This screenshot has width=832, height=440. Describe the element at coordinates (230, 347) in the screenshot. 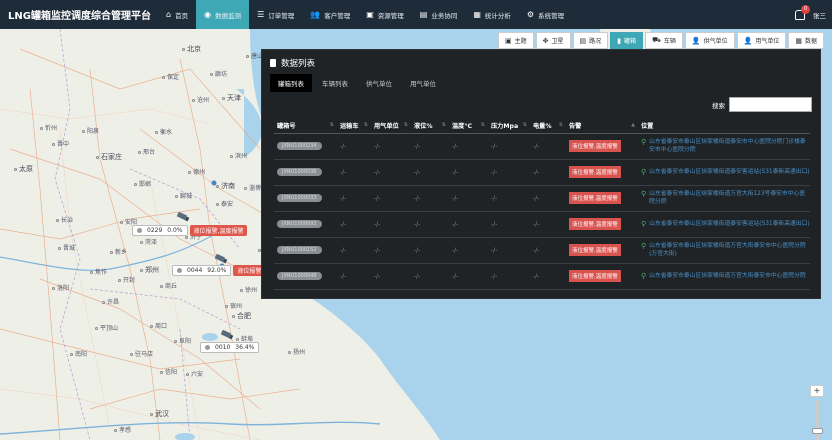

I see `vehicle-marker: 0010 36.4%` at that location.